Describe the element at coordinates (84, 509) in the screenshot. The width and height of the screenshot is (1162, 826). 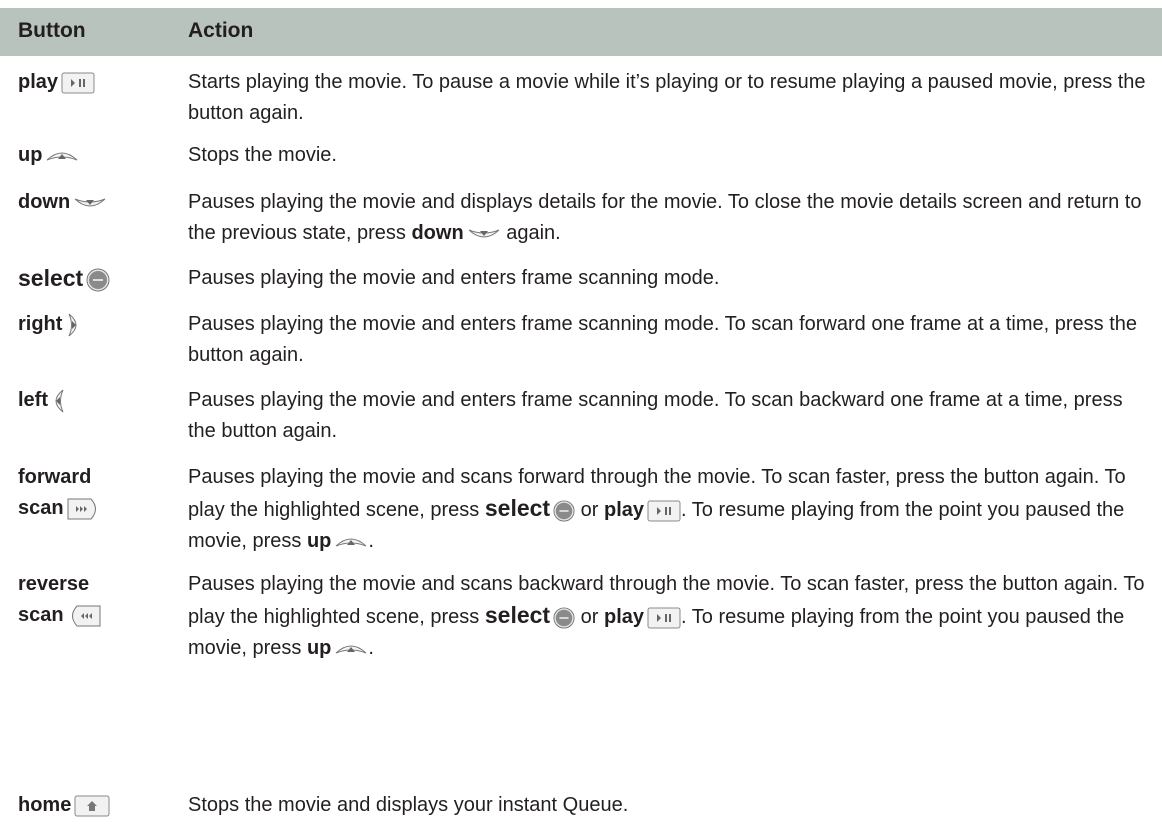
I see `forward-scan-icon` at that location.